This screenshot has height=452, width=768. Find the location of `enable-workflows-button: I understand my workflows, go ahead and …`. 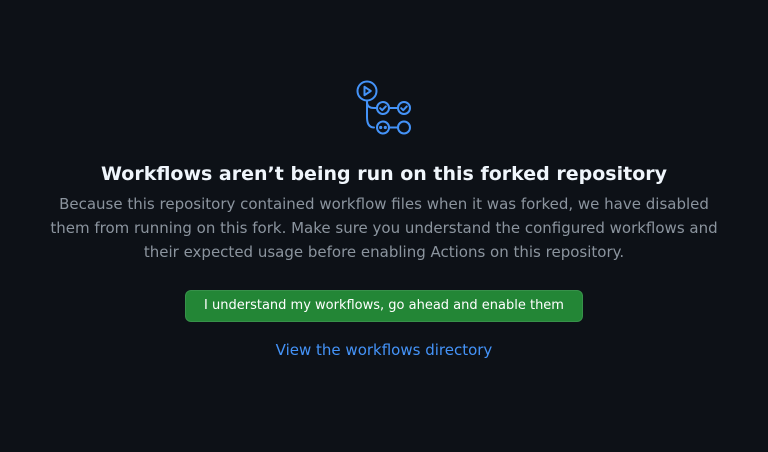

enable-workflows-button: I understand my workflows, go ahead and … is located at coordinates (384, 306).